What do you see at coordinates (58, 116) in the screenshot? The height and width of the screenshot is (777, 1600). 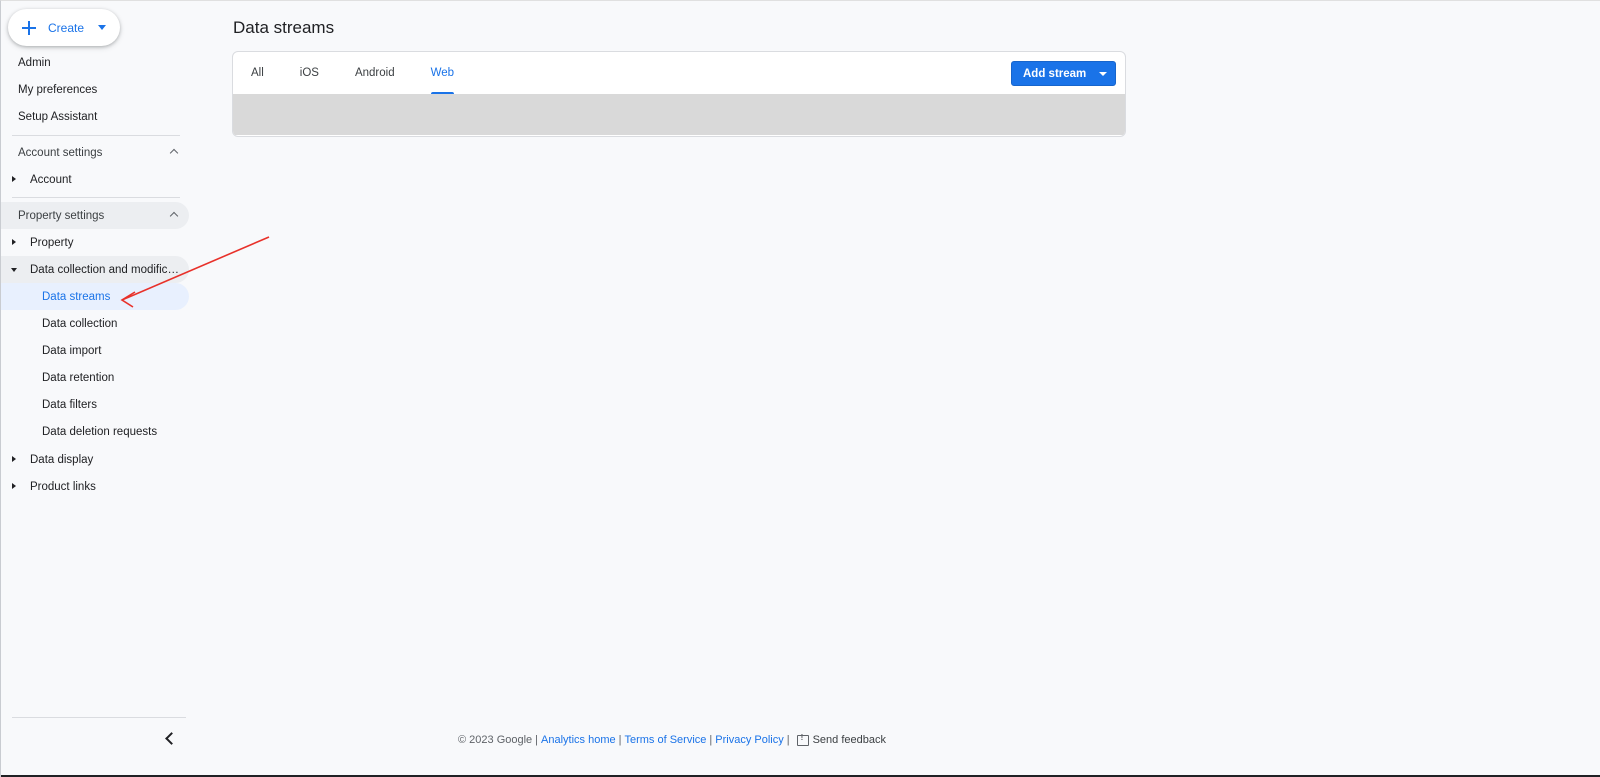 I see `sidebar-item-label: Setup Assistant` at bounding box center [58, 116].